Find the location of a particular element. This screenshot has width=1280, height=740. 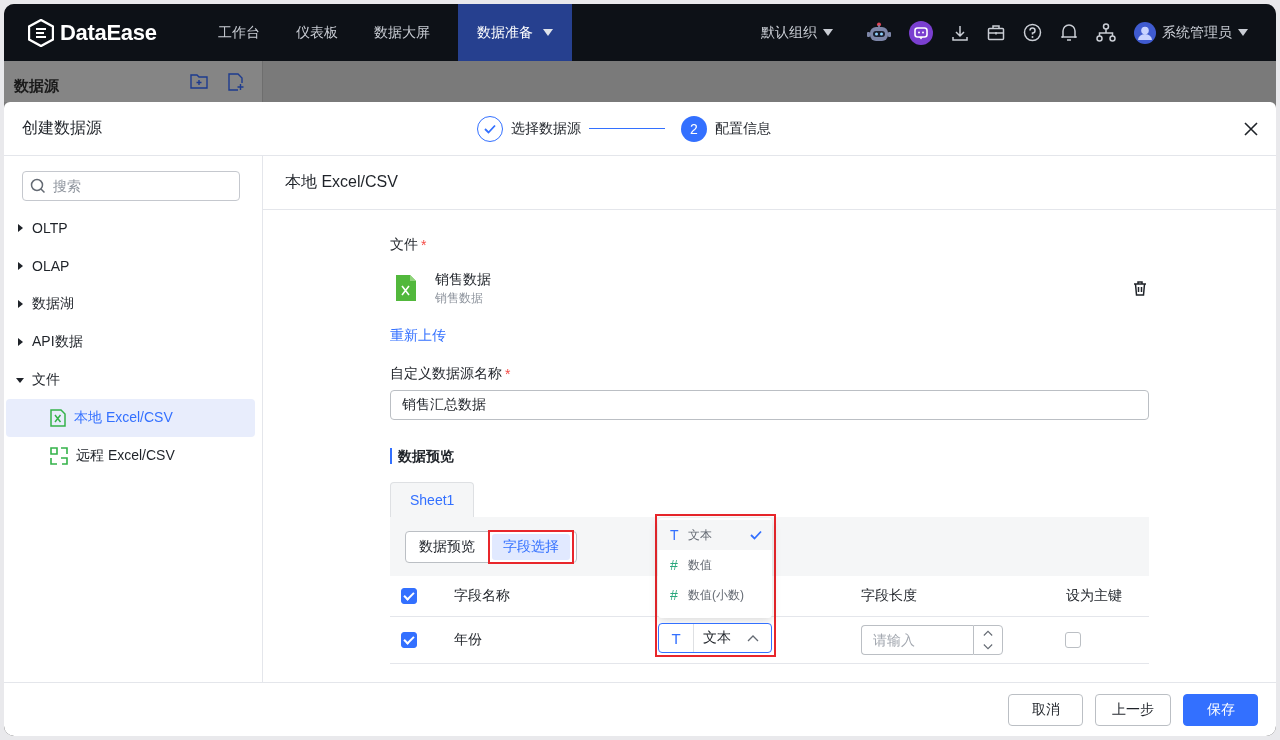

field-label: 自定义数据源名称 is located at coordinates (446, 374).